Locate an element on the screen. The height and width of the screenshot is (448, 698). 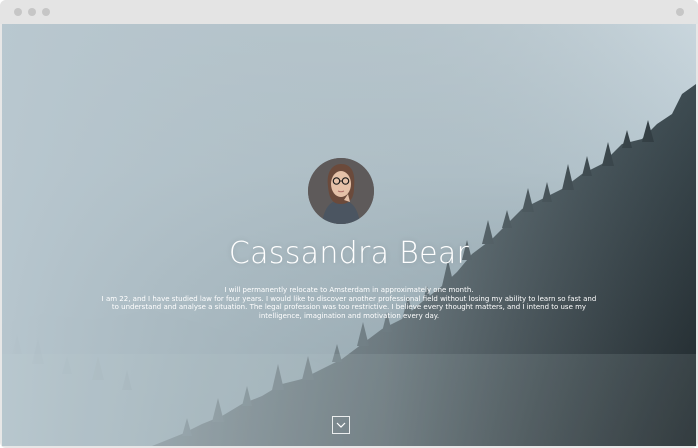
scroll-down-button is located at coordinates (341, 425).